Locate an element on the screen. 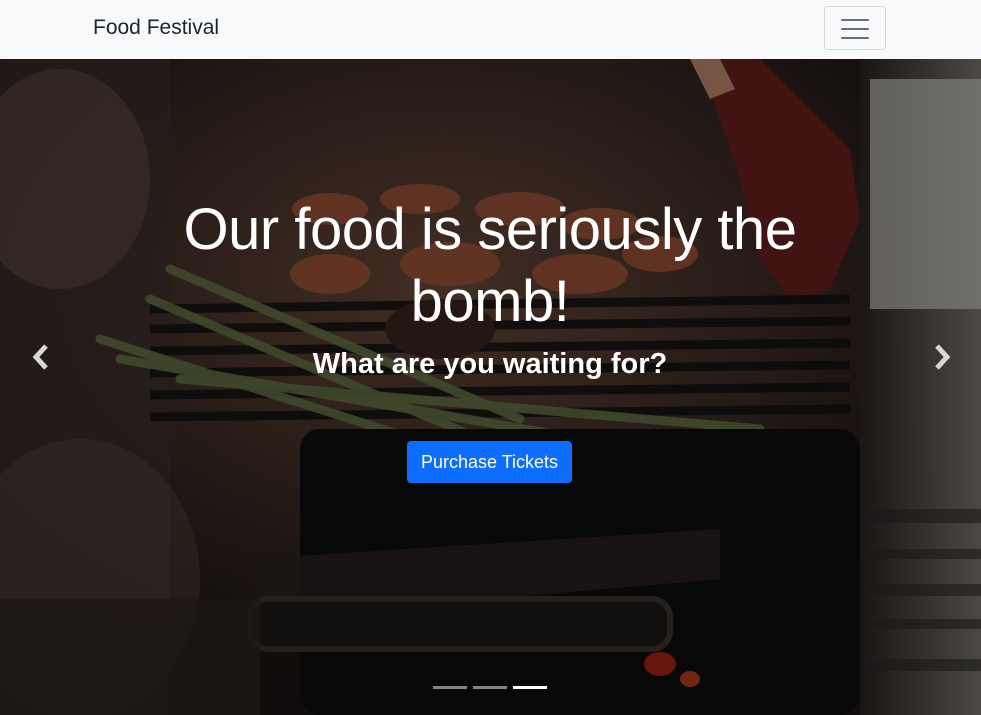 The width and height of the screenshot is (981, 715). chevron-left-icon is located at coordinates (40, 357).